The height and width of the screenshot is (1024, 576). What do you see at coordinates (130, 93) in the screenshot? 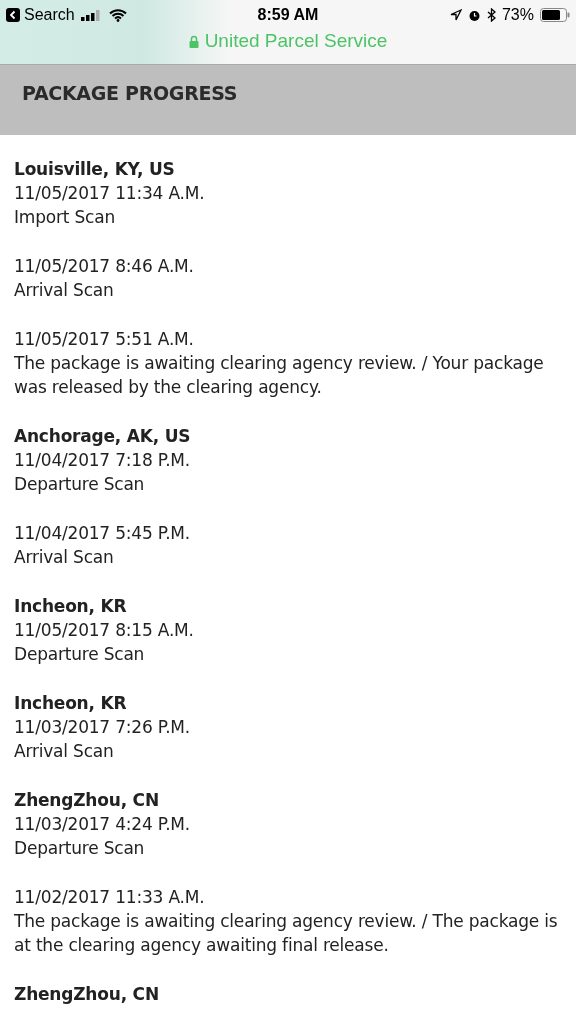
I see `section-title: PACKAGE PROGRESS` at bounding box center [130, 93].